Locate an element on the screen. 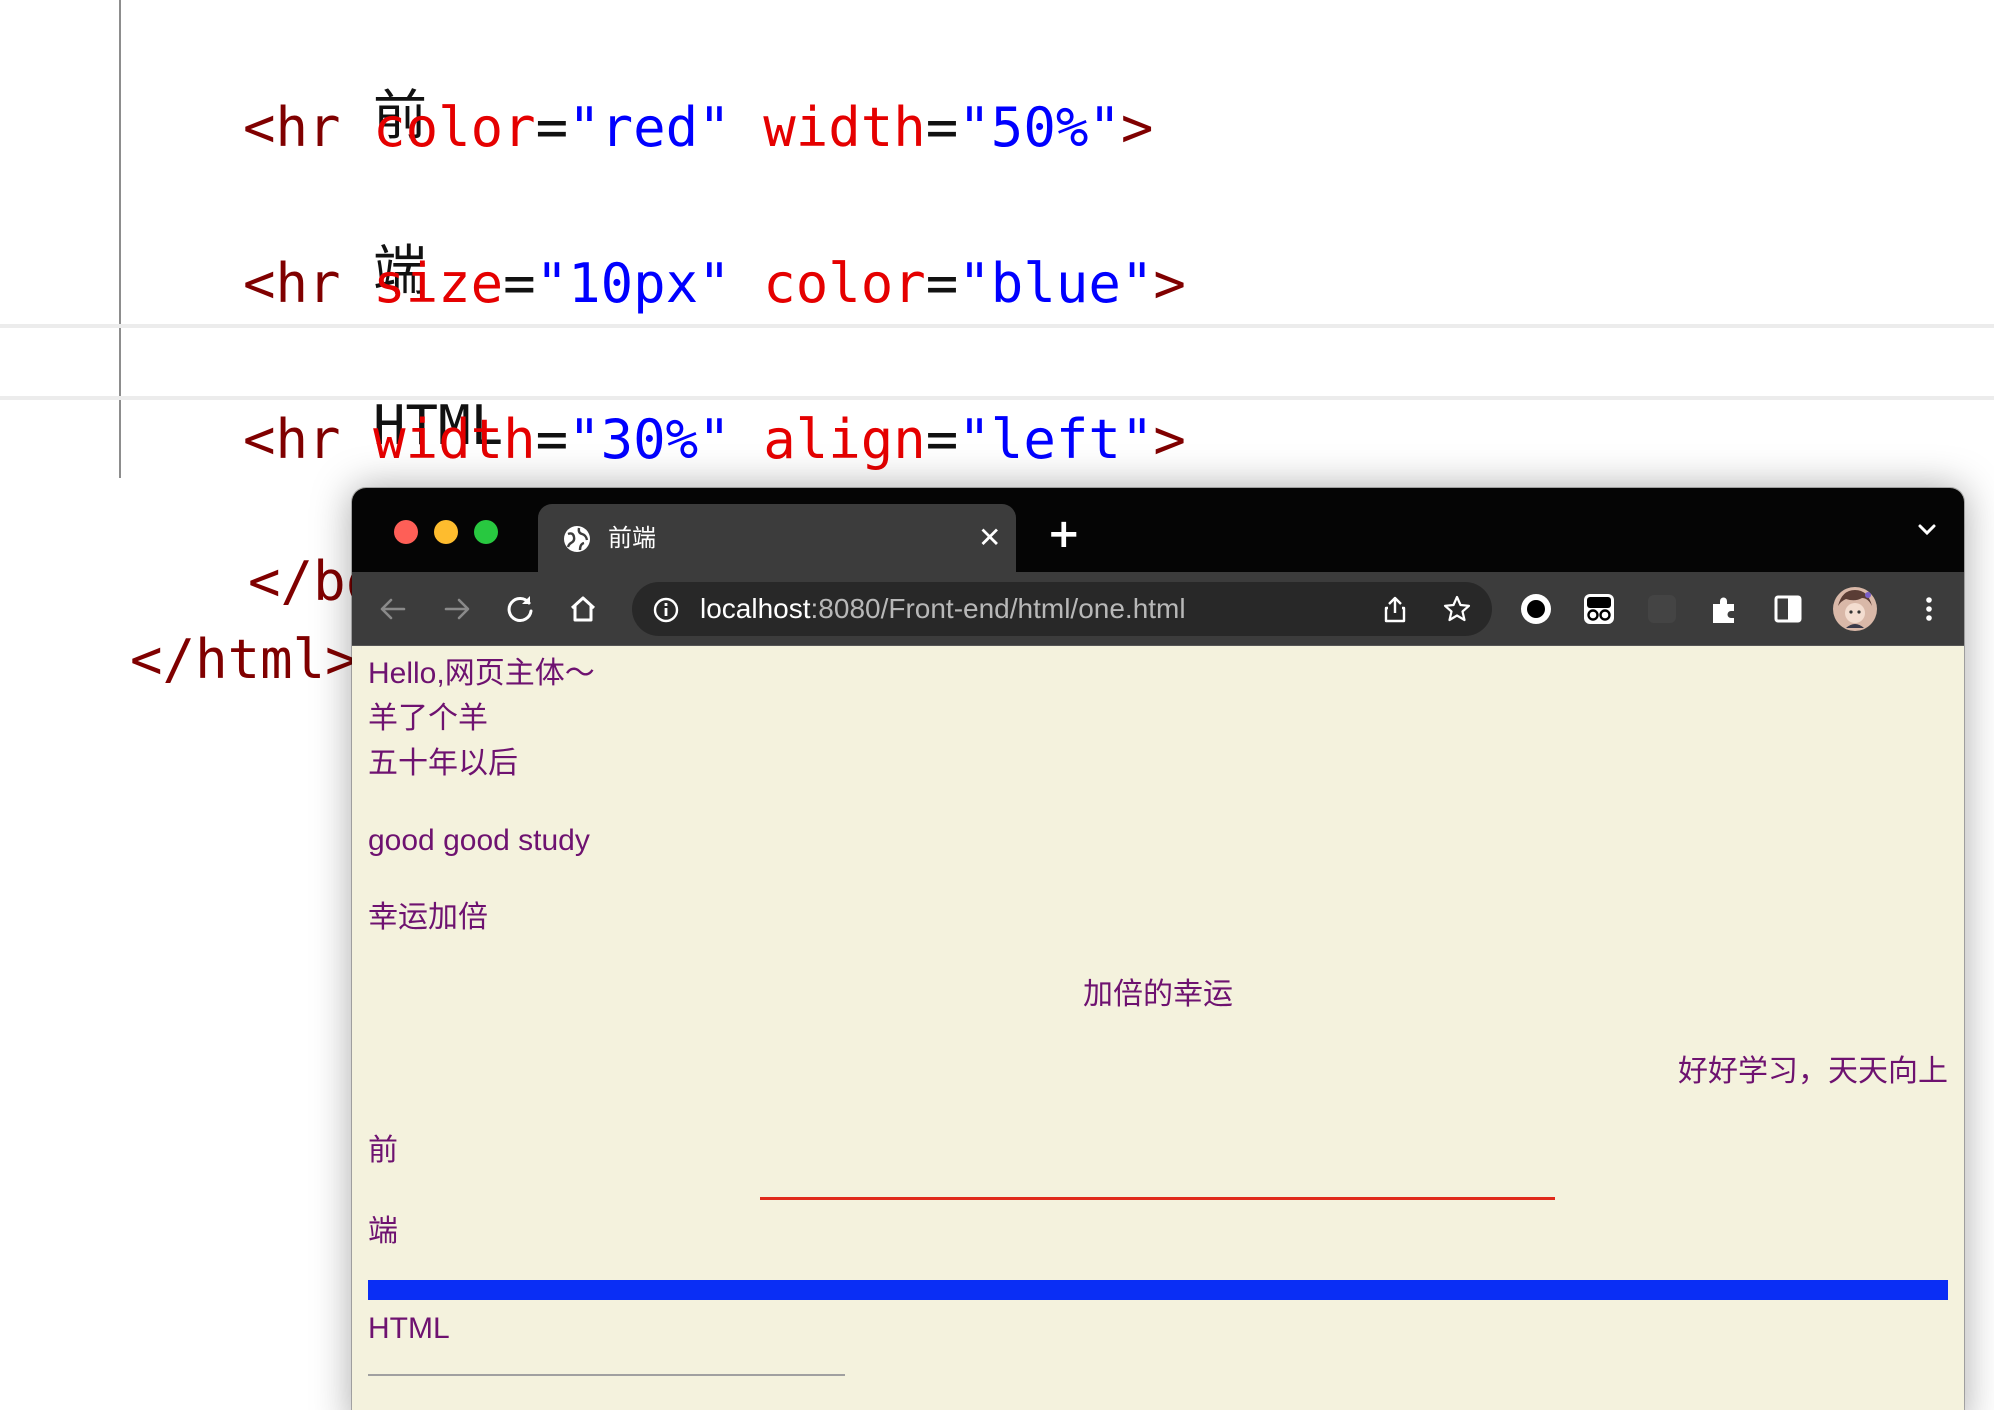 This screenshot has width=1994, height=1410. body-text-line: 五十年以后 is located at coordinates (443, 763).